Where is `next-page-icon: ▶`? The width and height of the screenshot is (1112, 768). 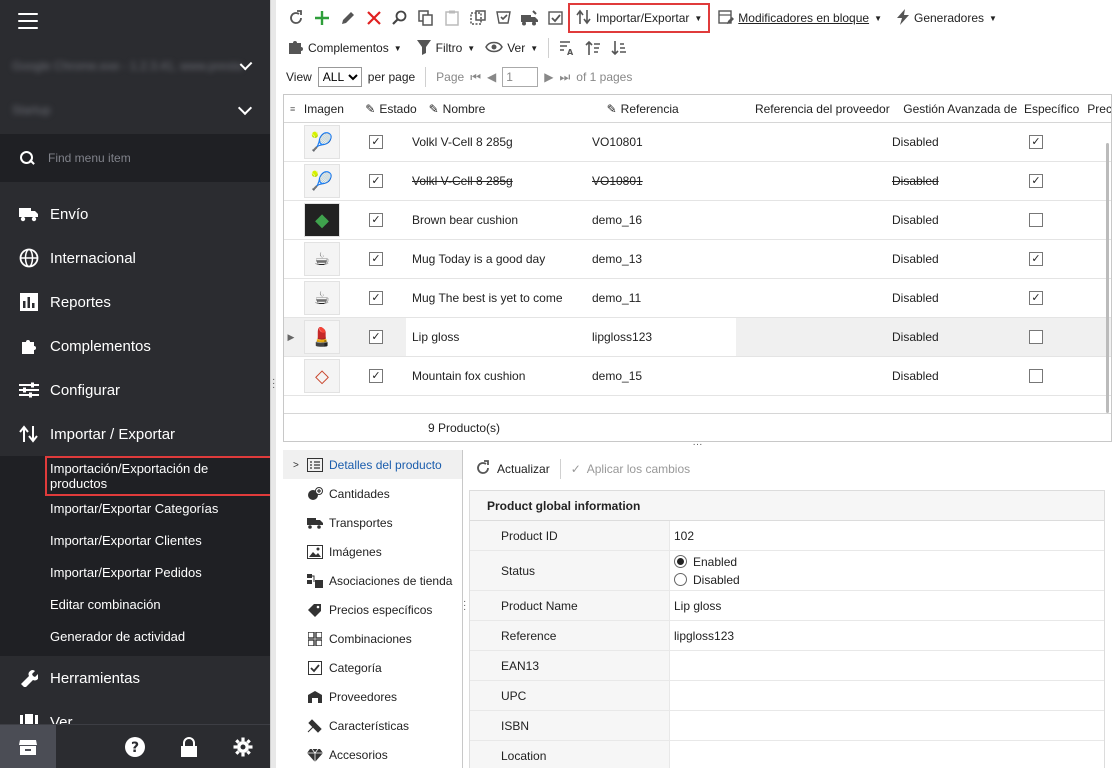
next-page-icon: ▶ is located at coordinates (548, 77).